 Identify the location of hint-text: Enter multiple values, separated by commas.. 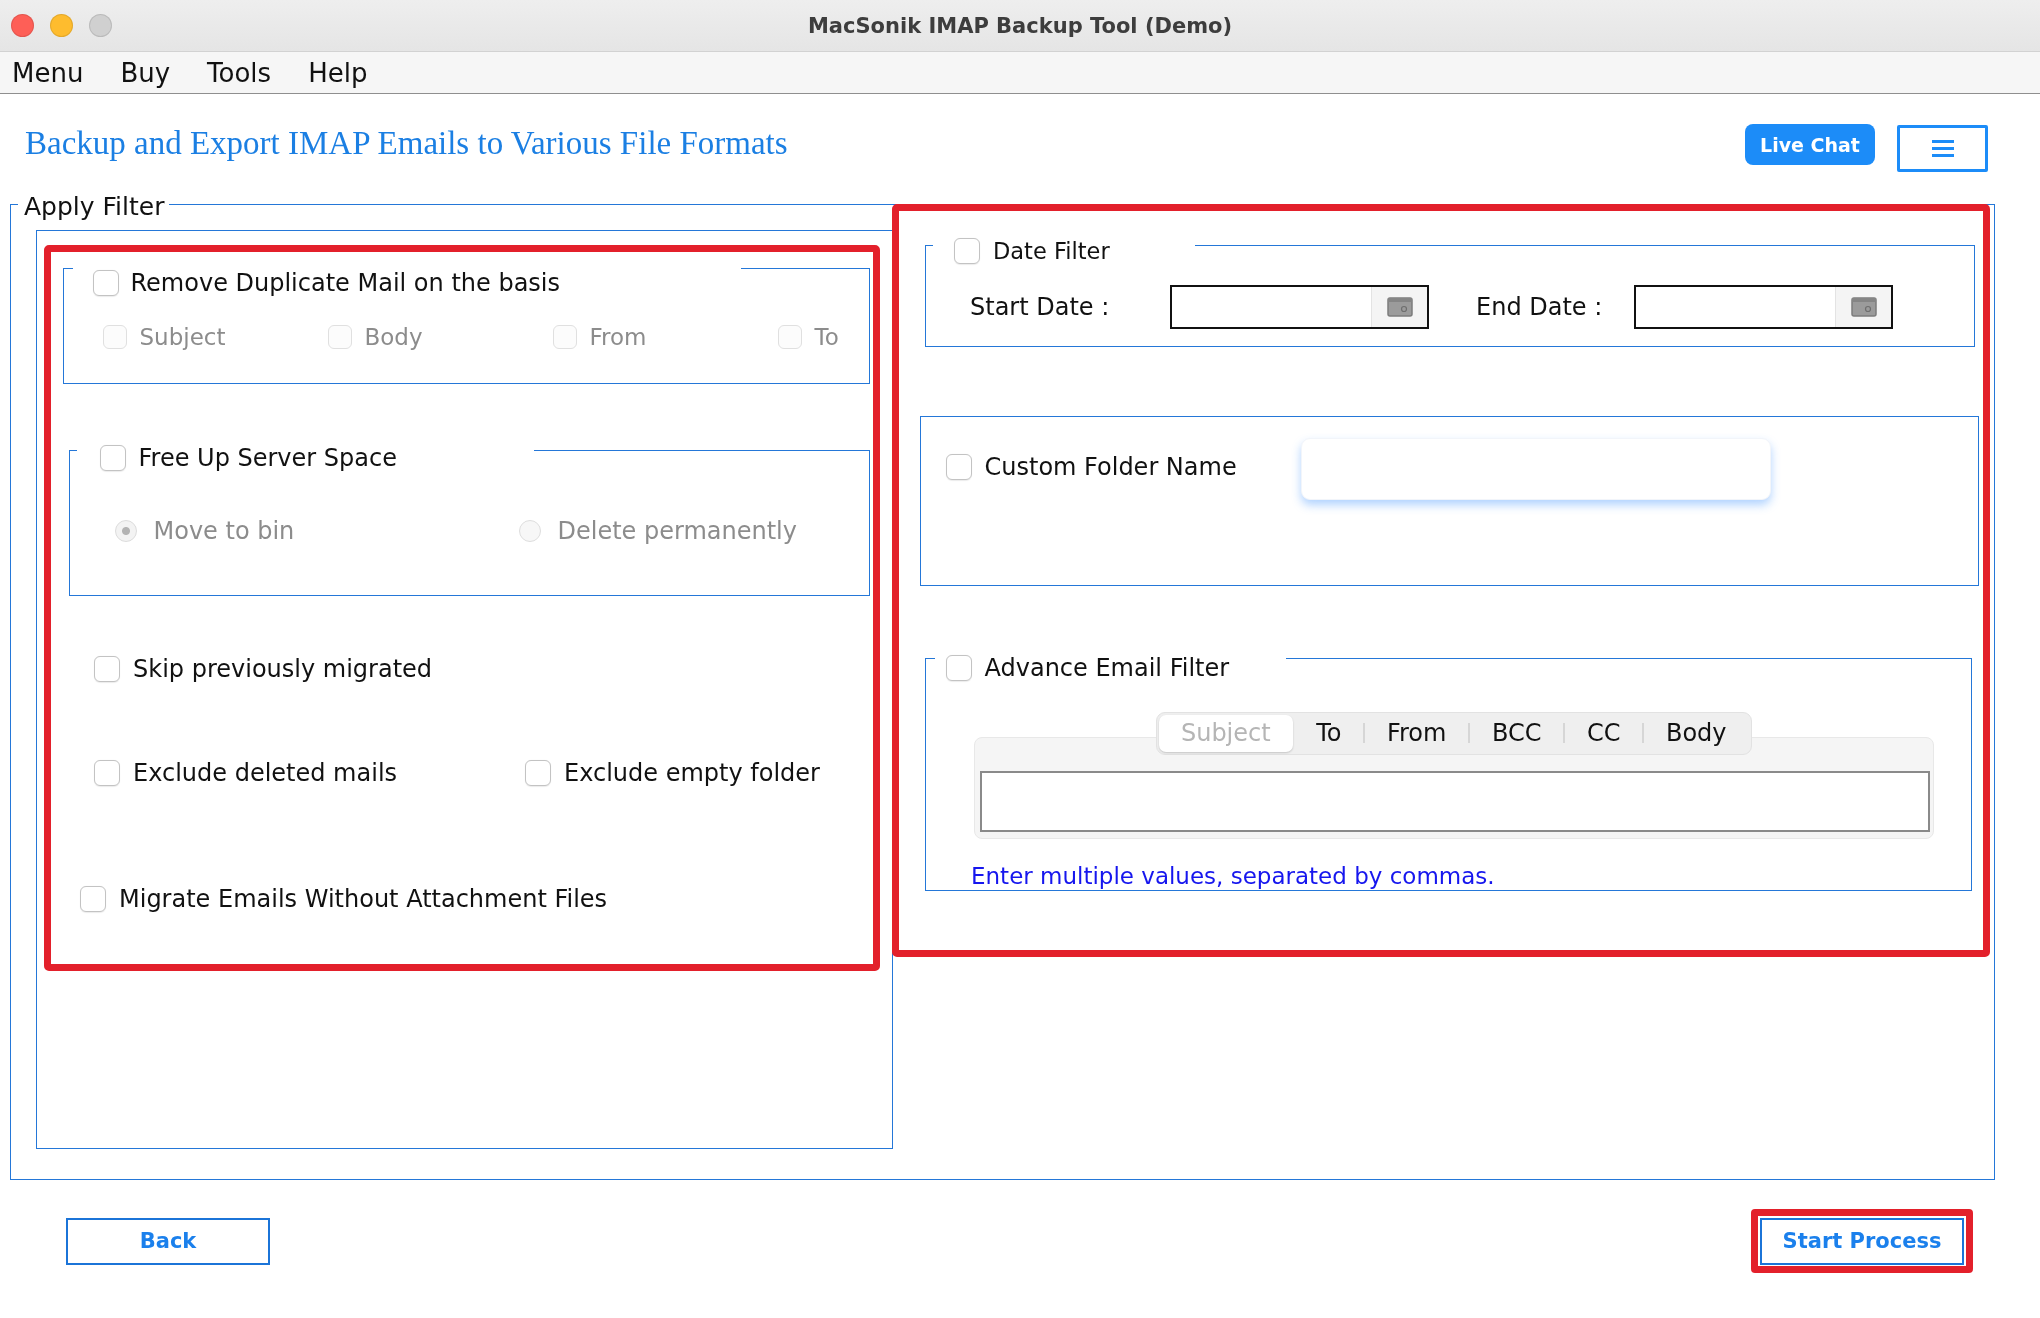
(1233, 876).